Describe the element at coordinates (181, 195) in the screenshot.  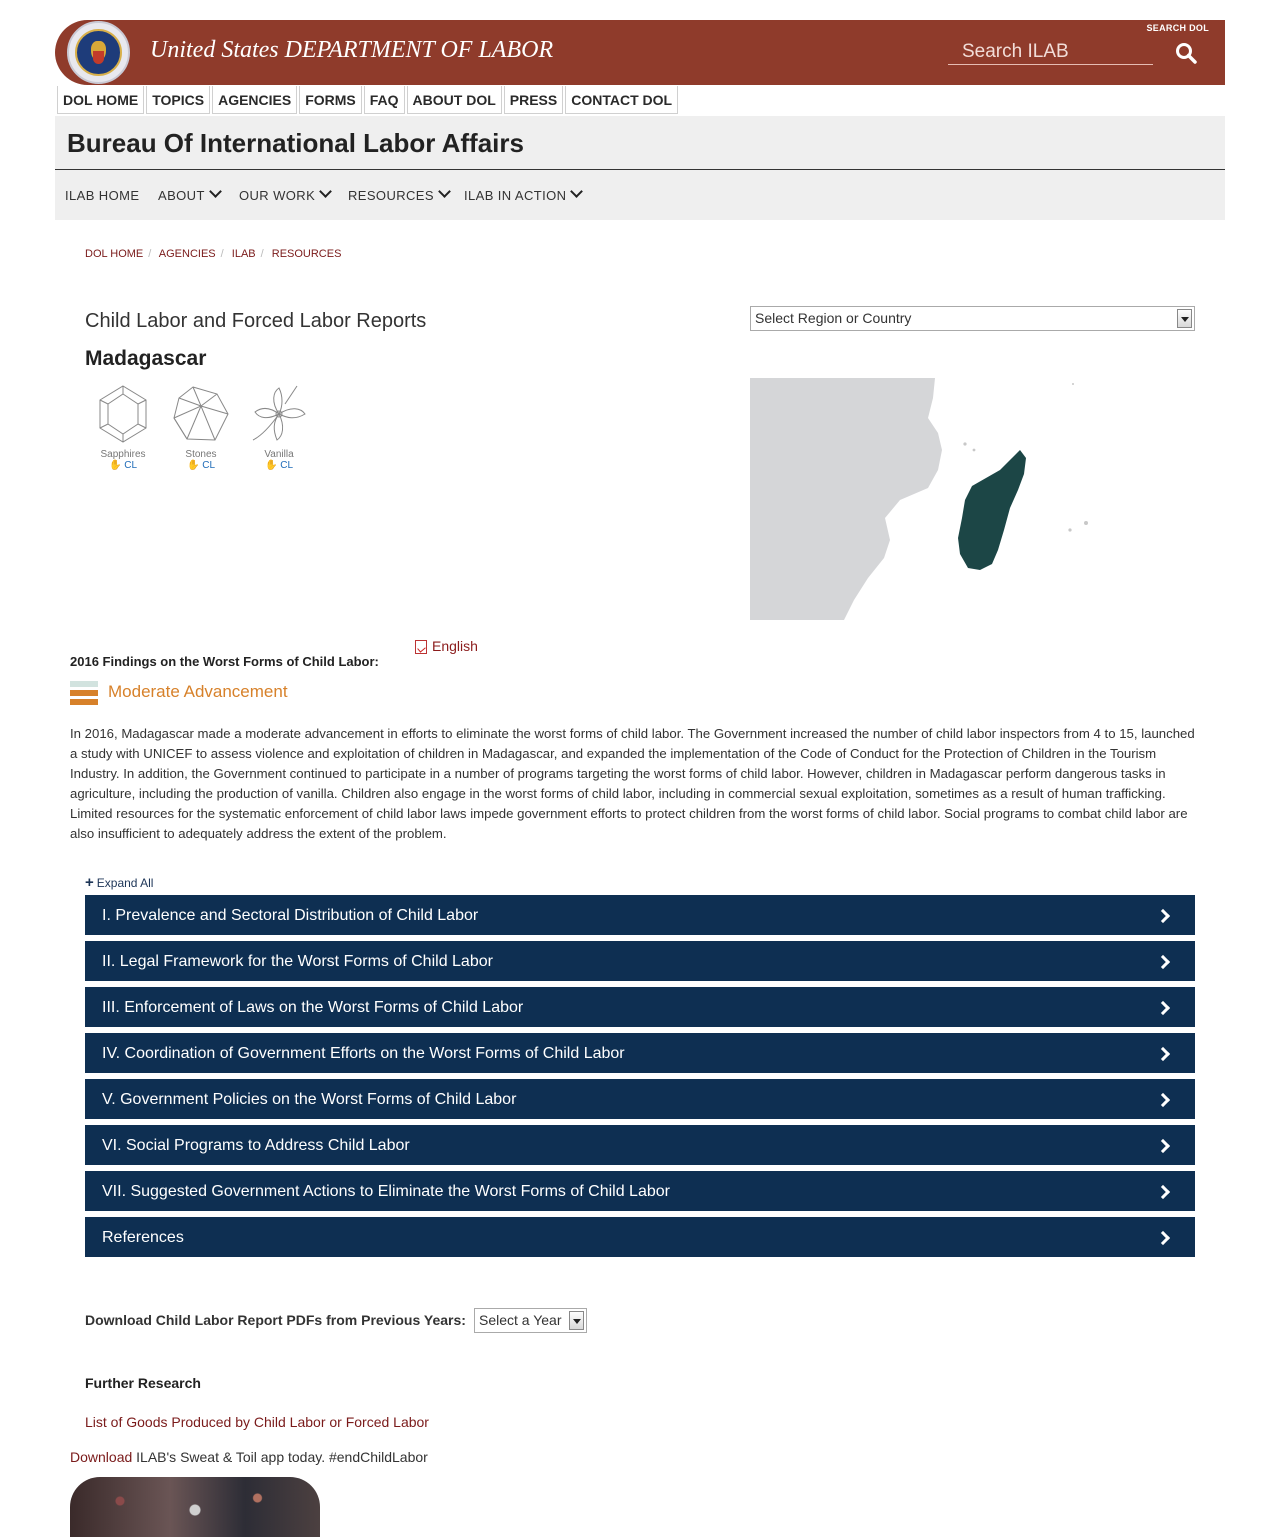
I see `ilab-nav-about-label: ABOUT` at that location.